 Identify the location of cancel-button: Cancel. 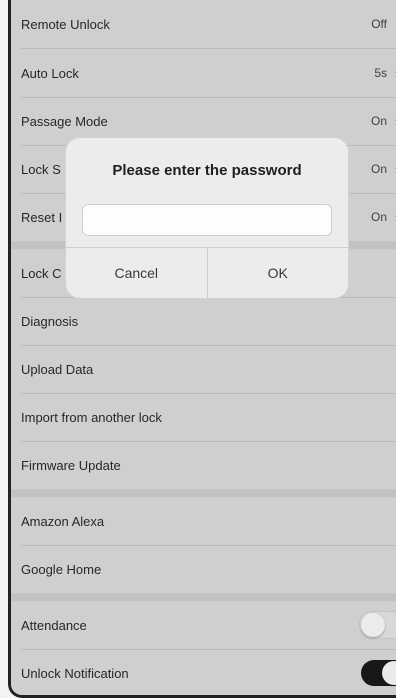
(136, 273).